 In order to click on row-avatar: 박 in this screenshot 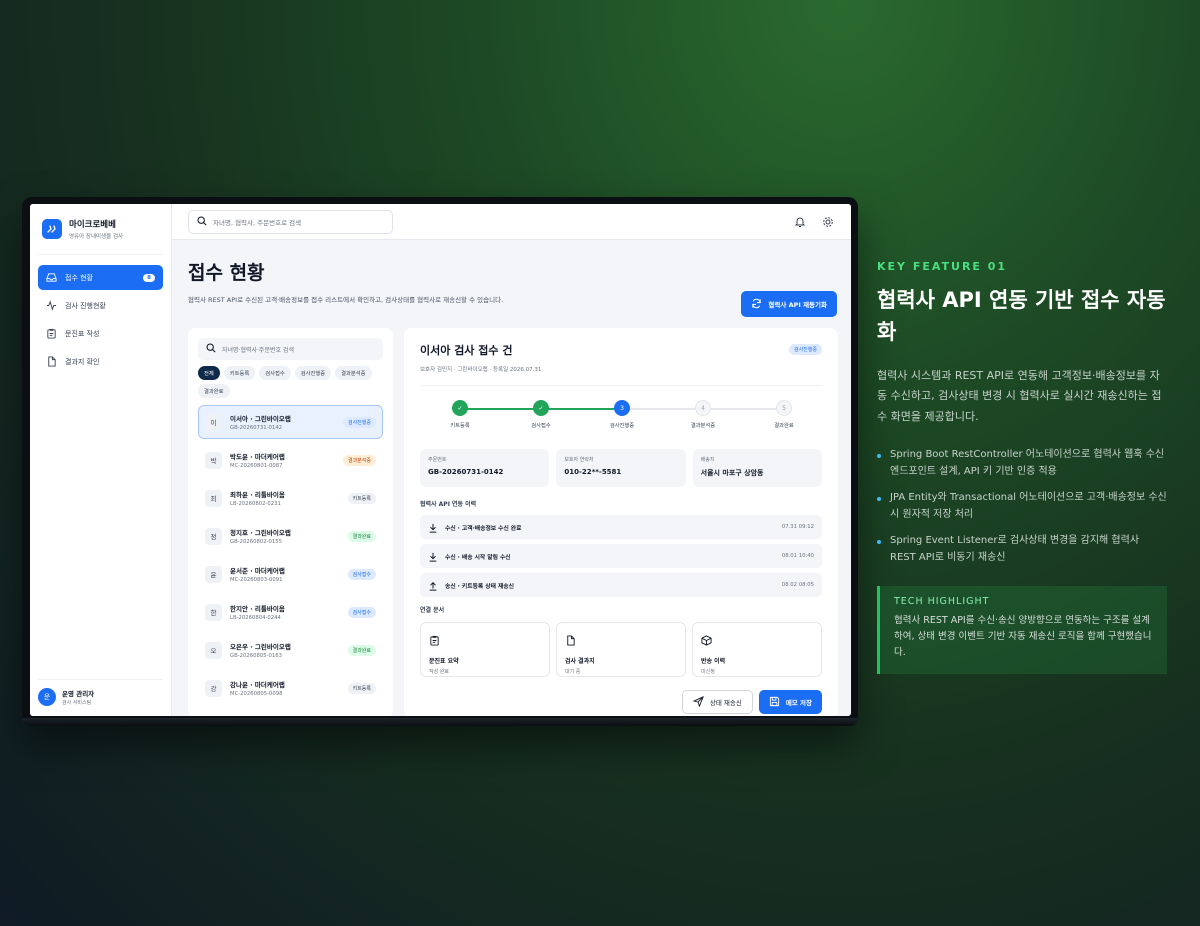, I will do `click(213, 460)`.